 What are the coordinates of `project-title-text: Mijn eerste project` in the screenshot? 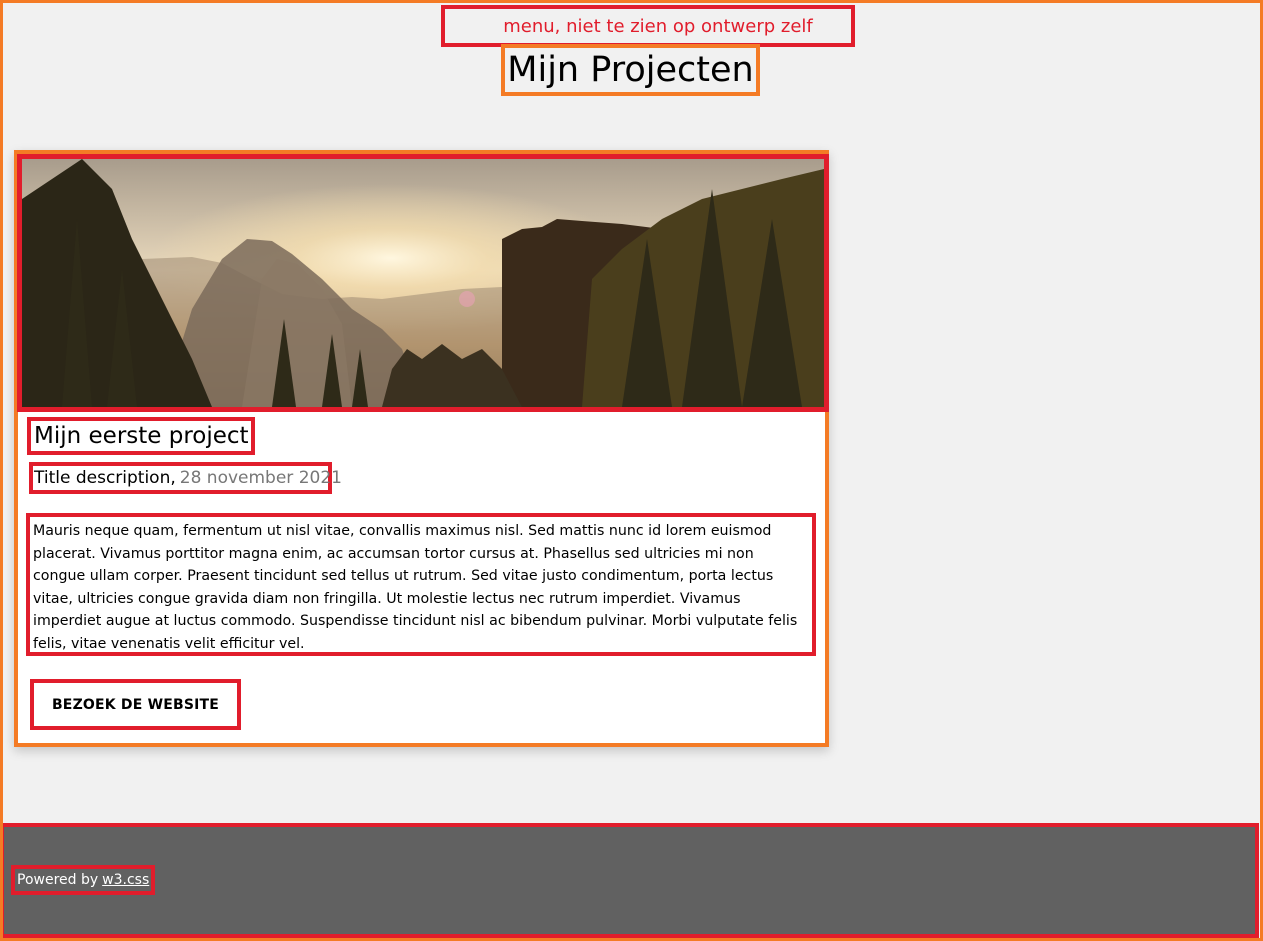 It's located at (141, 436).